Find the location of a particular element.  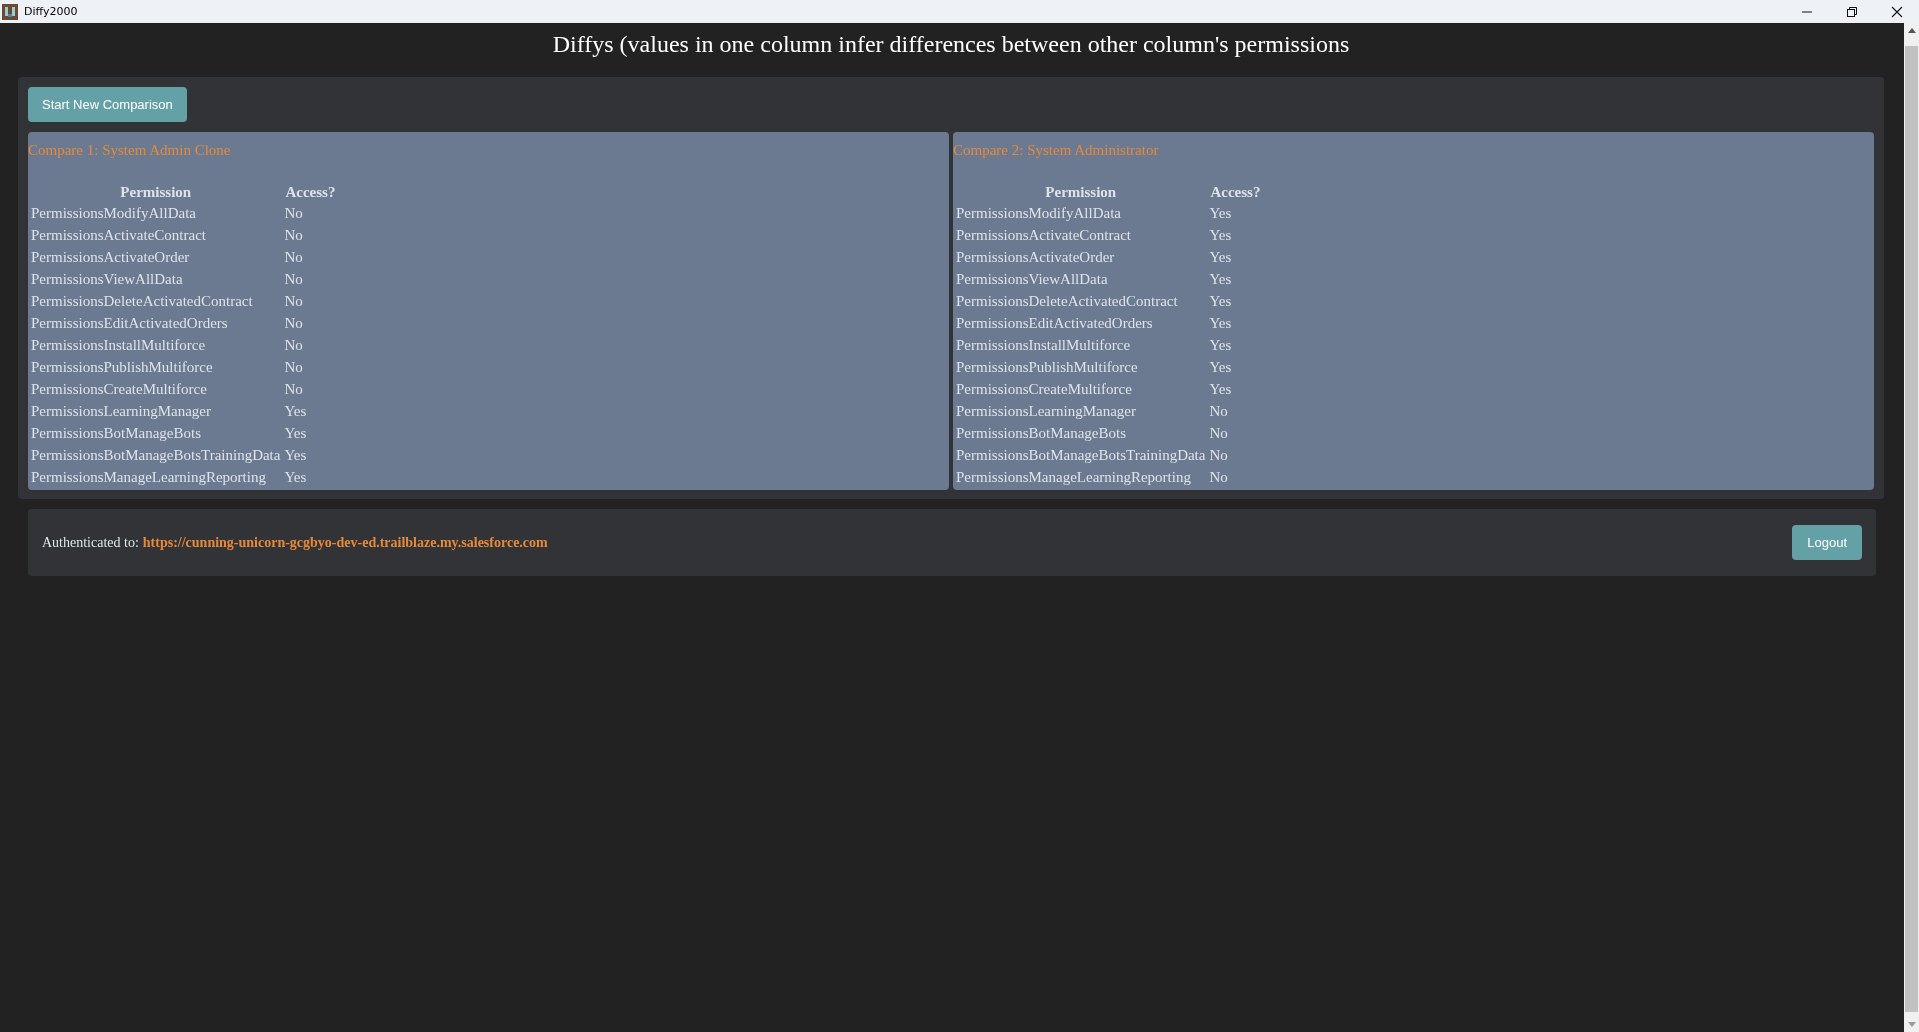

start-comparison-button: Start New Comparison is located at coordinates (107, 104).